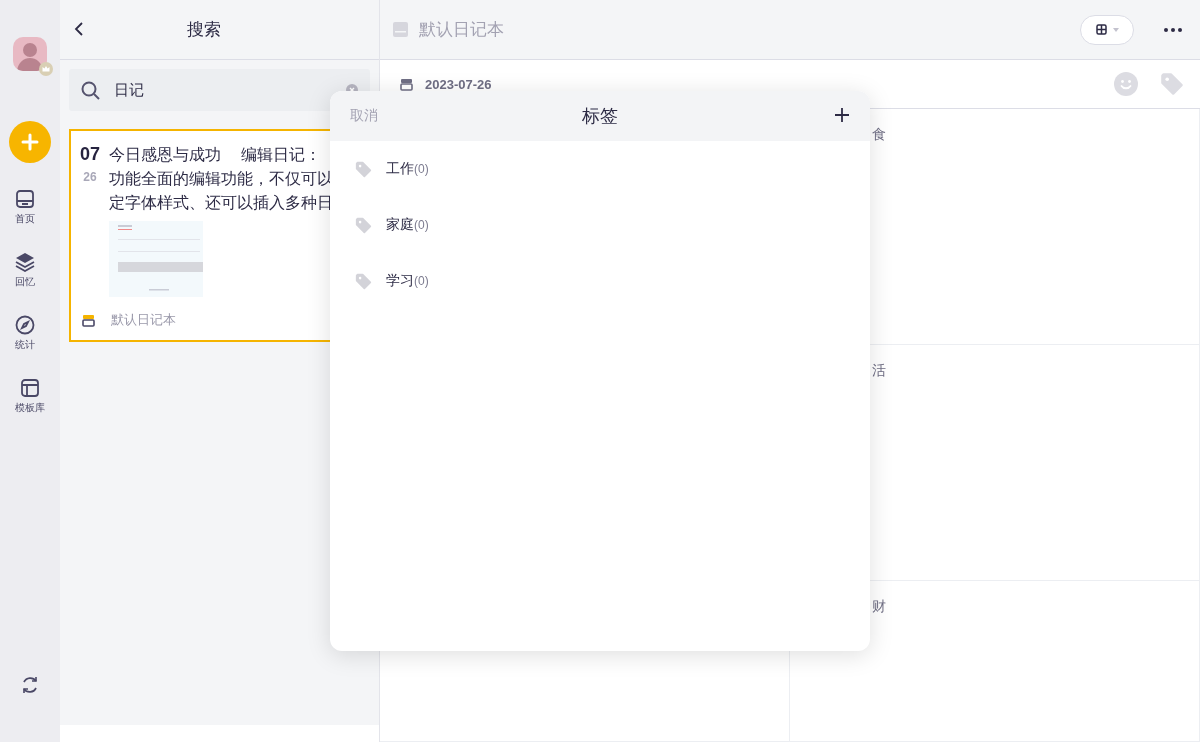 This screenshot has height=742, width=1200. Describe the element at coordinates (879, 370) in the screenshot. I see `section-label: 活` at that location.